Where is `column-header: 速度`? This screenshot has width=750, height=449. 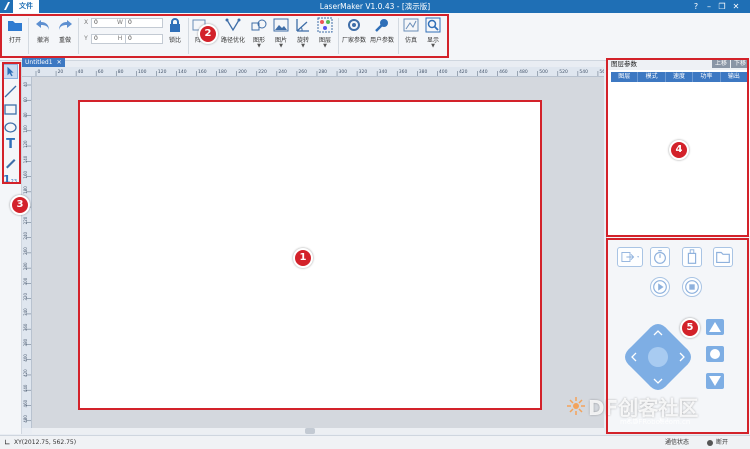 column-header: 速度 is located at coordinates (680, 77).